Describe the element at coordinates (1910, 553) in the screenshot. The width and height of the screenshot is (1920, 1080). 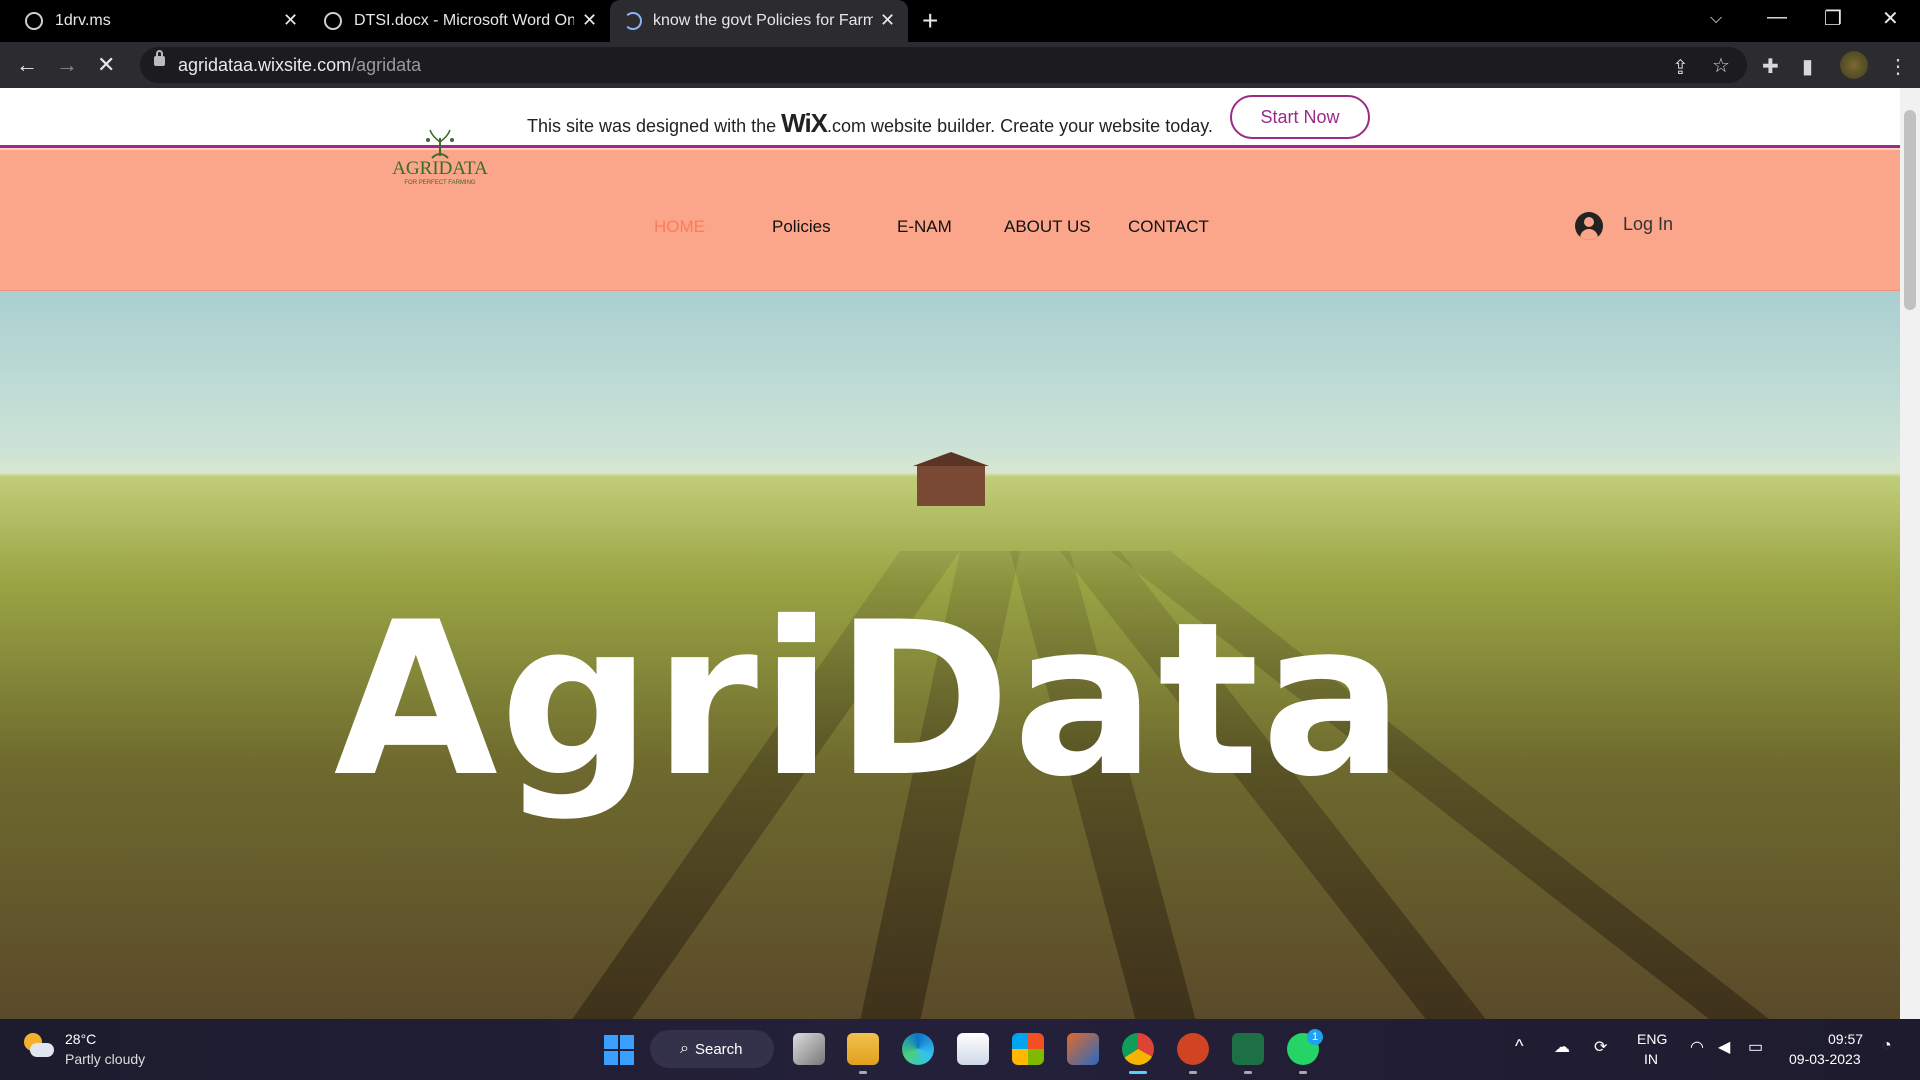
I see `page-scrollbar` at that location.